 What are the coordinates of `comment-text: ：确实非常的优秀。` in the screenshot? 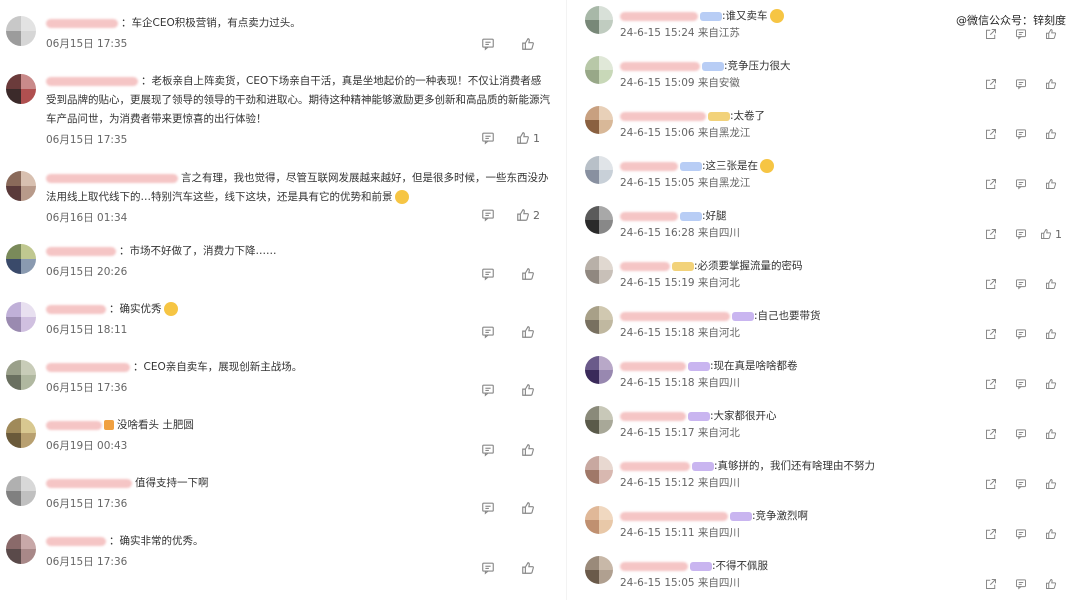 It's located at (156, 541).